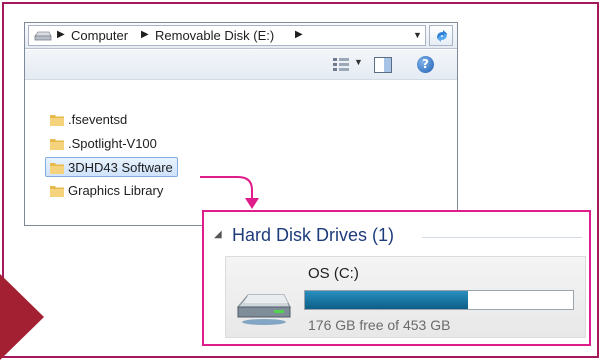  I want to click on address-bar: ▶ Computer ▶ Removable Disk (E:) ▶ ▼, so click(241, 36).